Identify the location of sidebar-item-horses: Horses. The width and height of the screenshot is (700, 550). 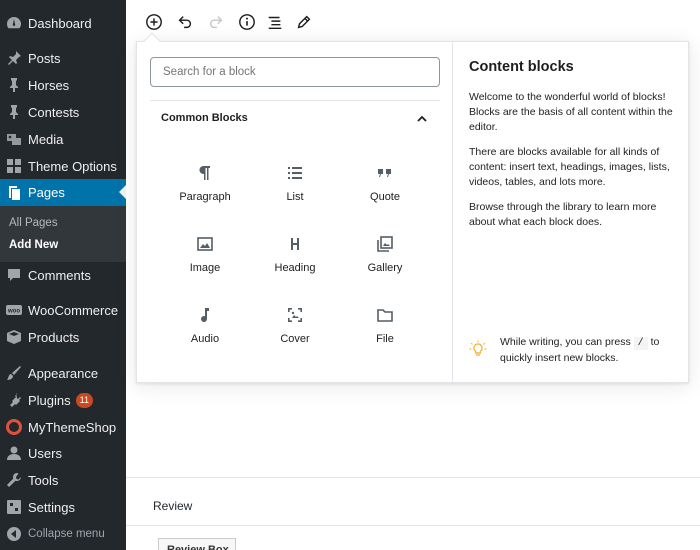
(63, 85).